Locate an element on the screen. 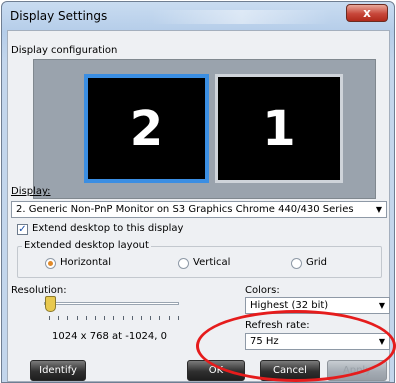  resolution-slider-track is located at coordinates (111, 303).